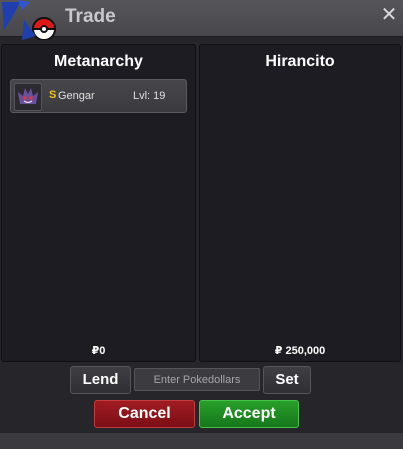 The height and width of the screenshot is (449, 403). What do you see at coordinates (29, 20) in the screenshot?
I see `pokeball-logo-icon` at bounding box center [29, 20].